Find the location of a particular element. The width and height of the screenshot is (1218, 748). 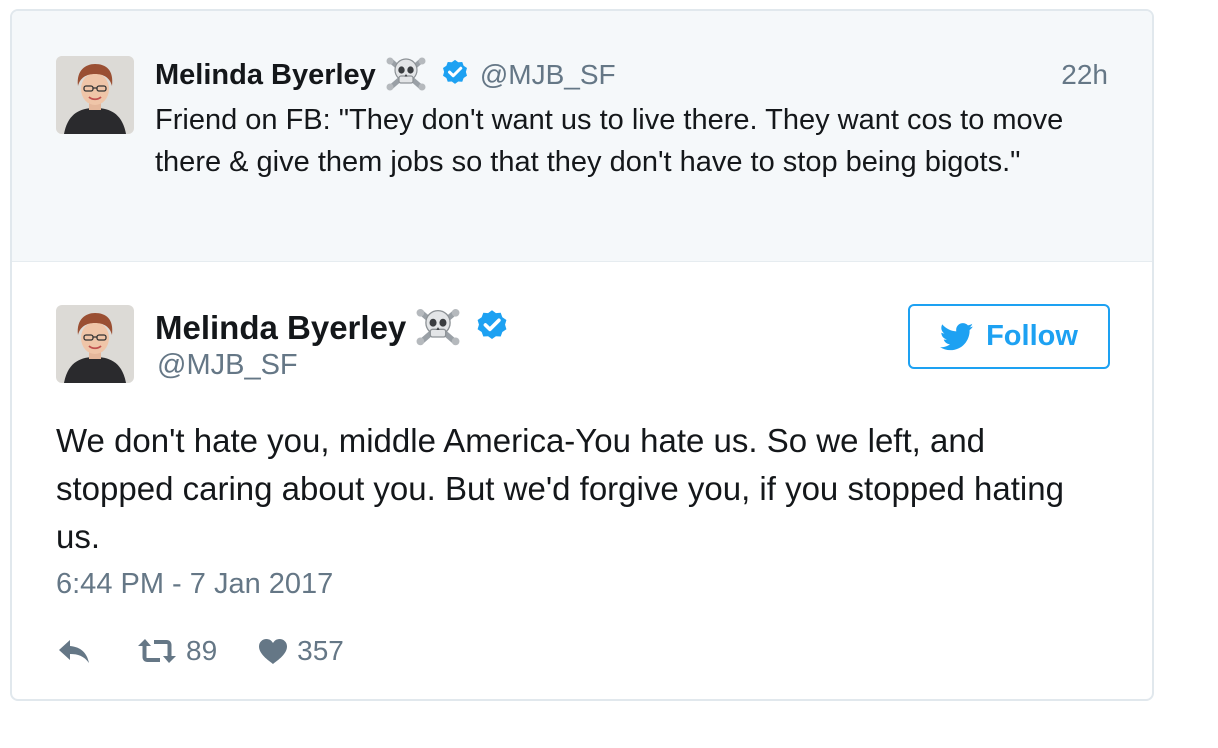

tweet-actions: 89 357 is located at coordinates (200, 651).